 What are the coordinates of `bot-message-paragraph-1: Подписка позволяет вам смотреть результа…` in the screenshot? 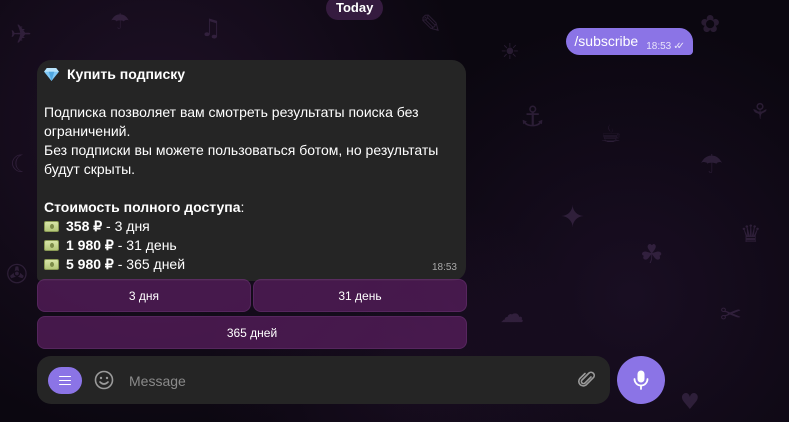 It's located at (231, 121).